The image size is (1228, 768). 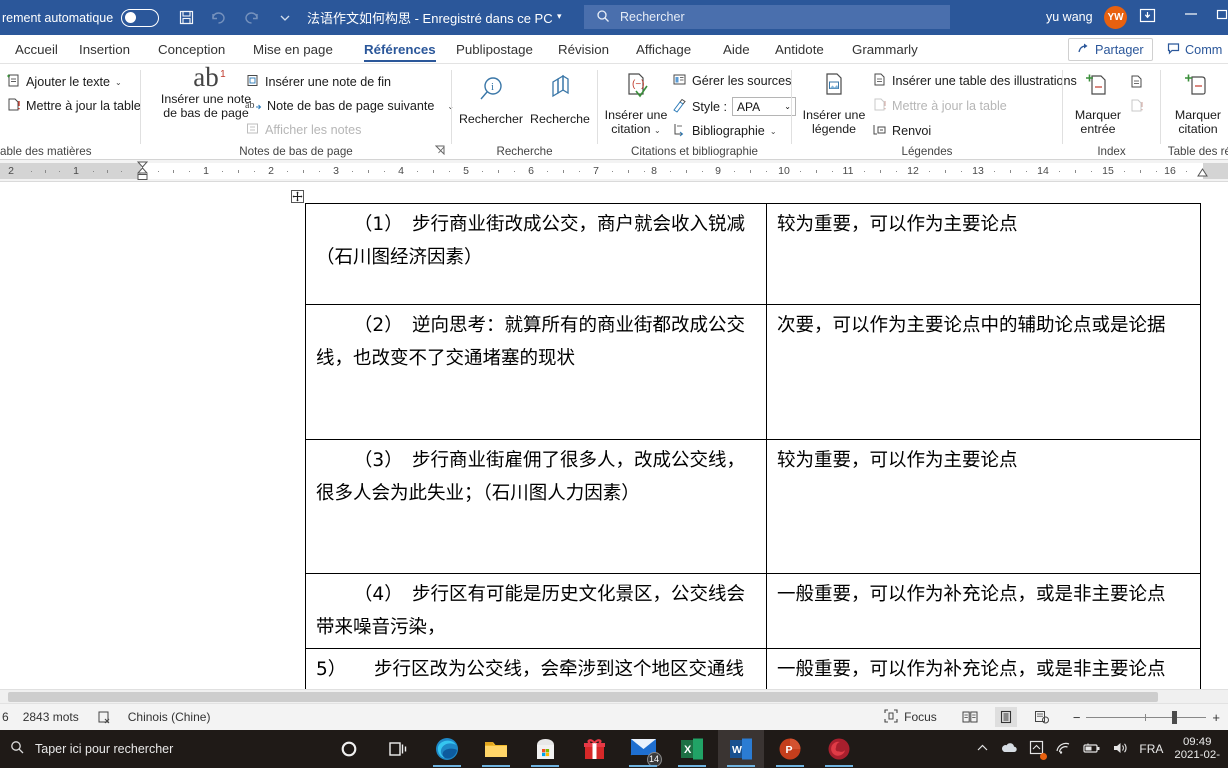 I want to click on mark-citation-button: Marquer citation, so click(x=1197, y=104).